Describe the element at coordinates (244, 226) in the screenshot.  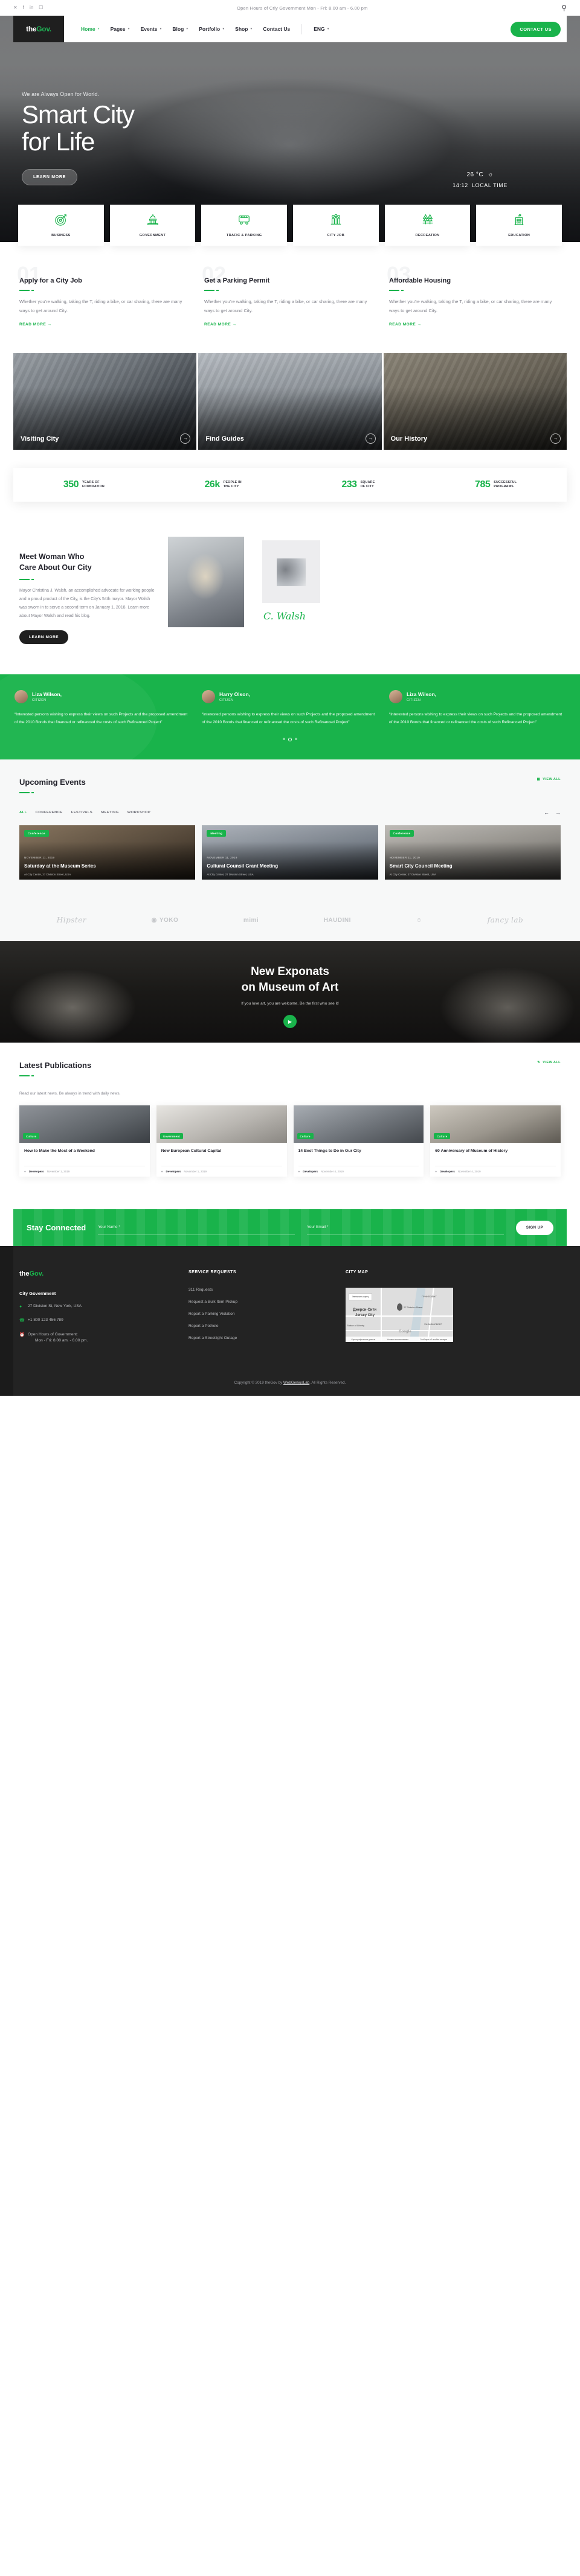
I see `service-card-trafic-parking: TRAFIC & PARKING` at that location.